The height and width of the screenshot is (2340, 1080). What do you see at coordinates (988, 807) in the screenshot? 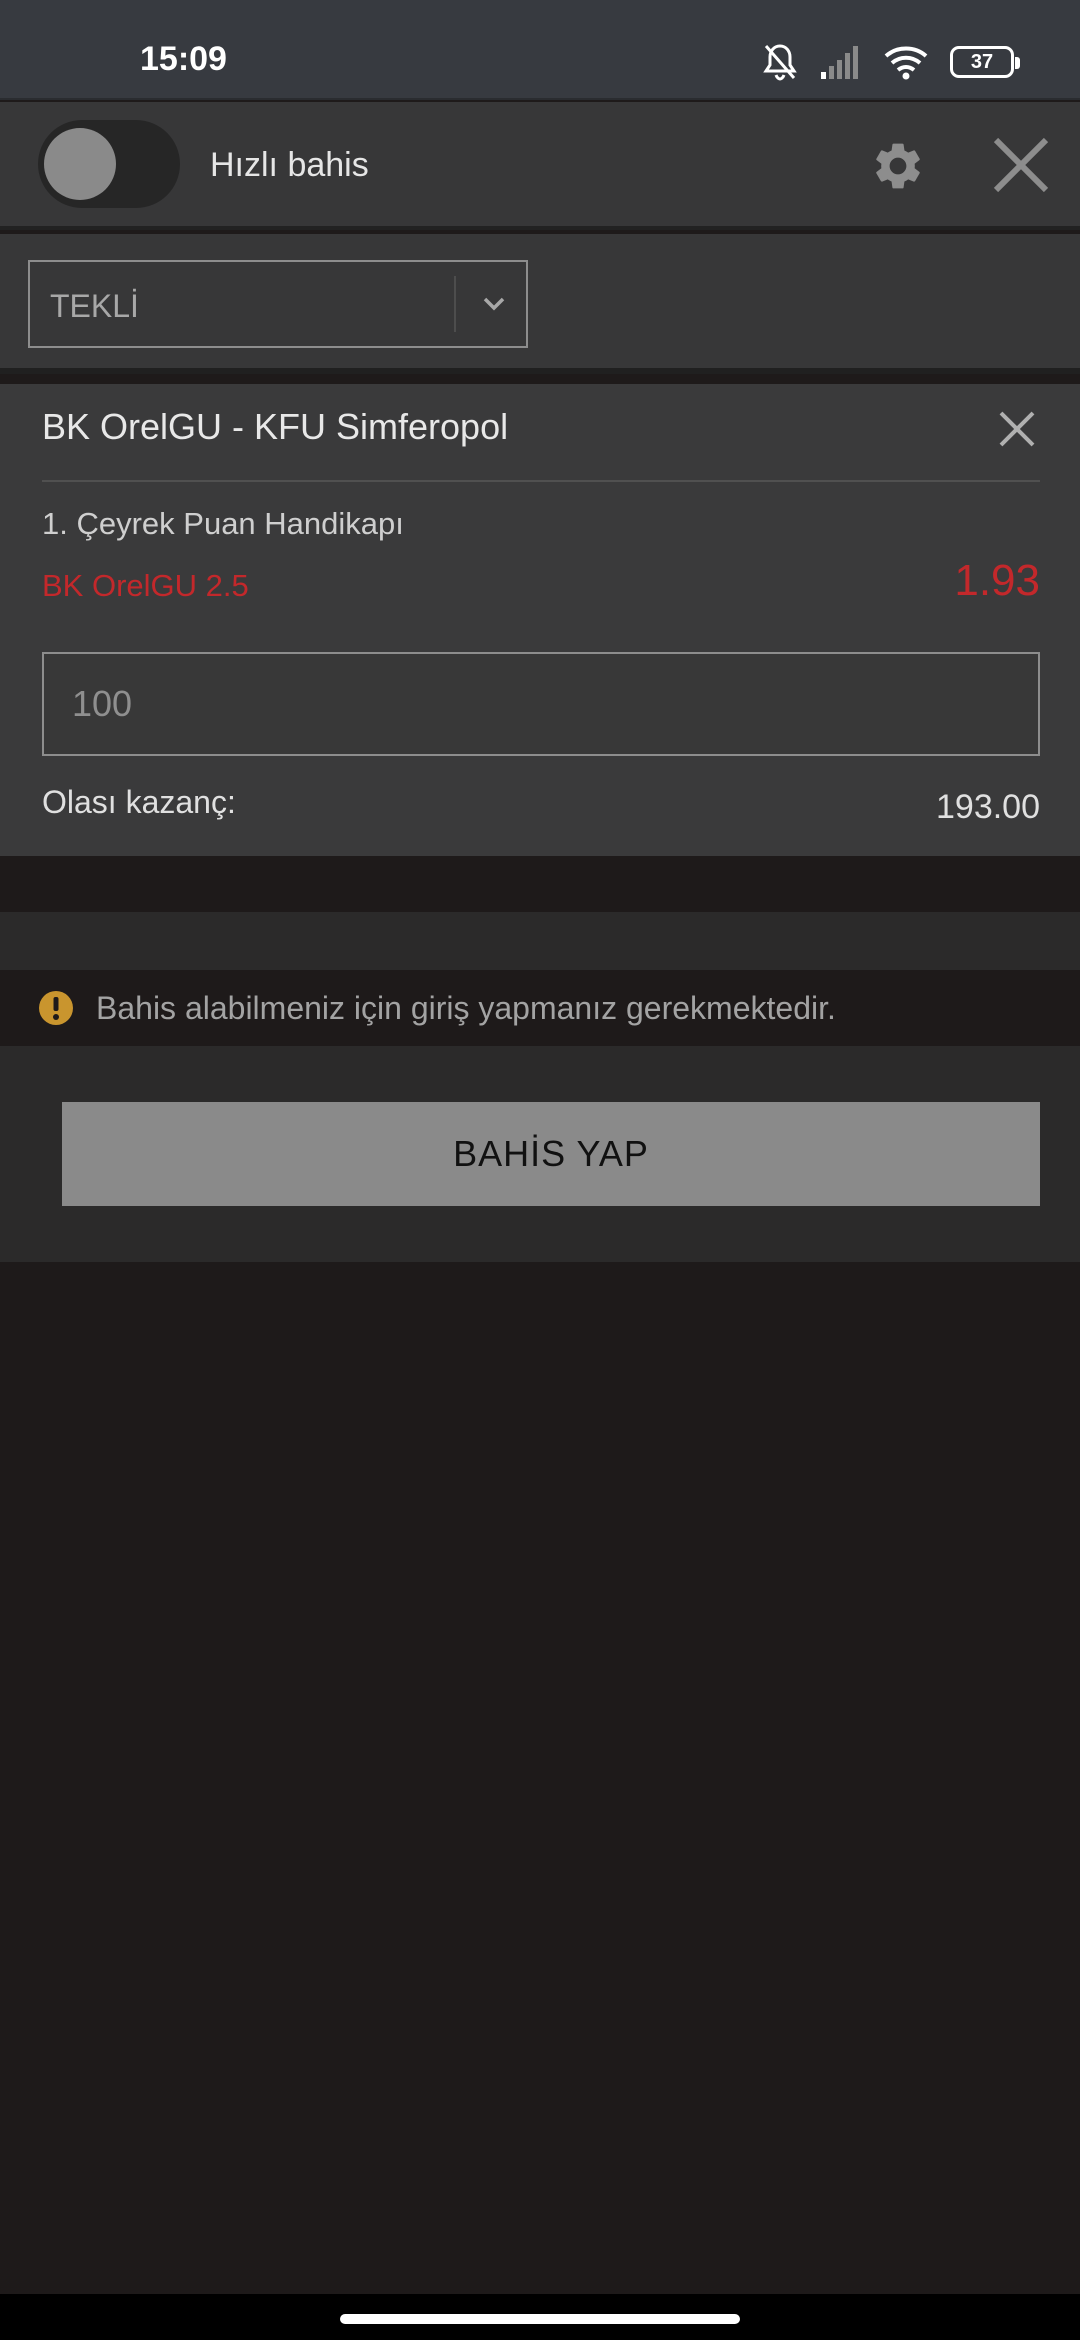
I see `potential-win-value: 193.00` at bounding box center [988, 807].